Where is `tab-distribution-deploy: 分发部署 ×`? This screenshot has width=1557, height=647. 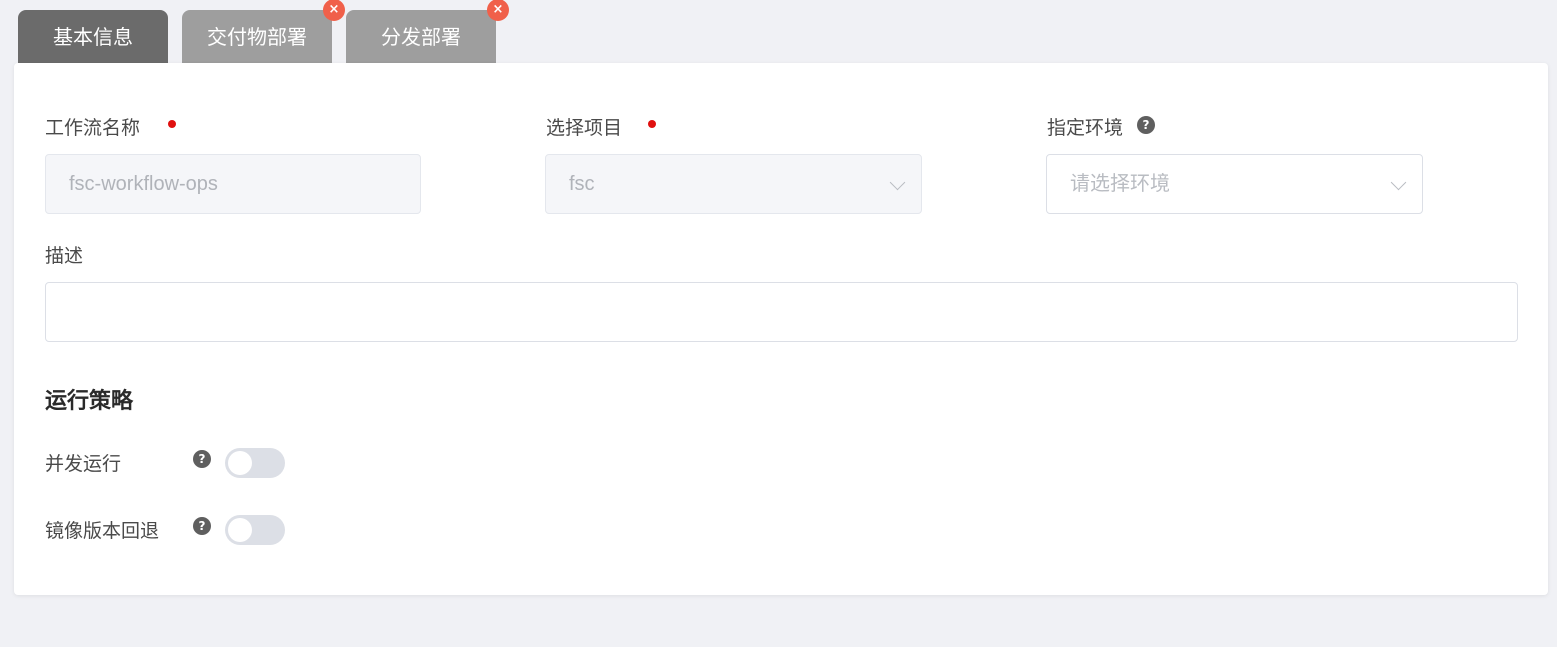
tab-distribution-deploy: 分发部署 × is located at coordinates (427, 32).